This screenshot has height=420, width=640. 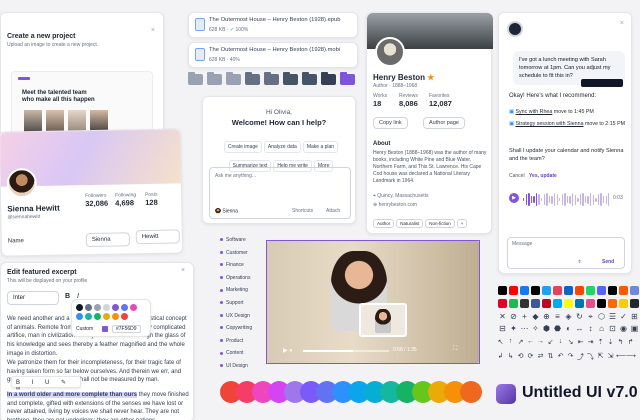 I want to click on first-name-field: Sienna, so click(x=107, y=240).